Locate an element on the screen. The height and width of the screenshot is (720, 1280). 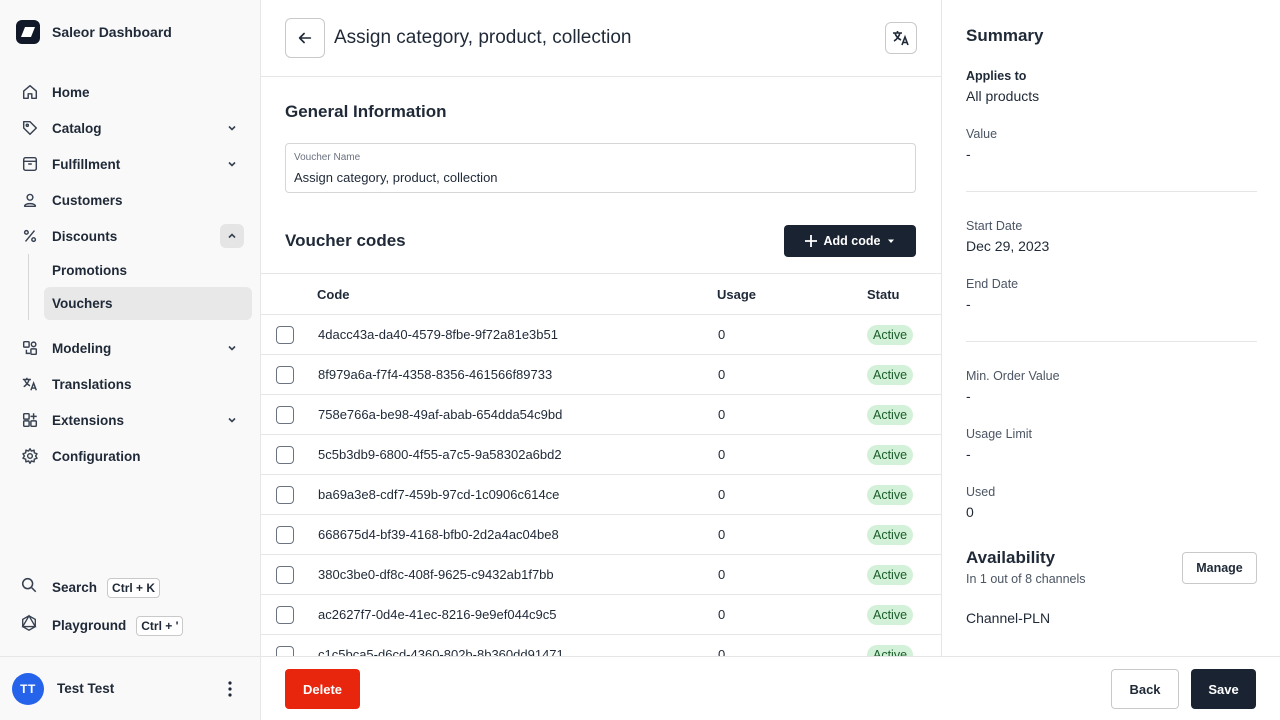
voucher-code: 758e766a-be98-49af-abab-654dda54c9bd is located at coordinates (440, 414).